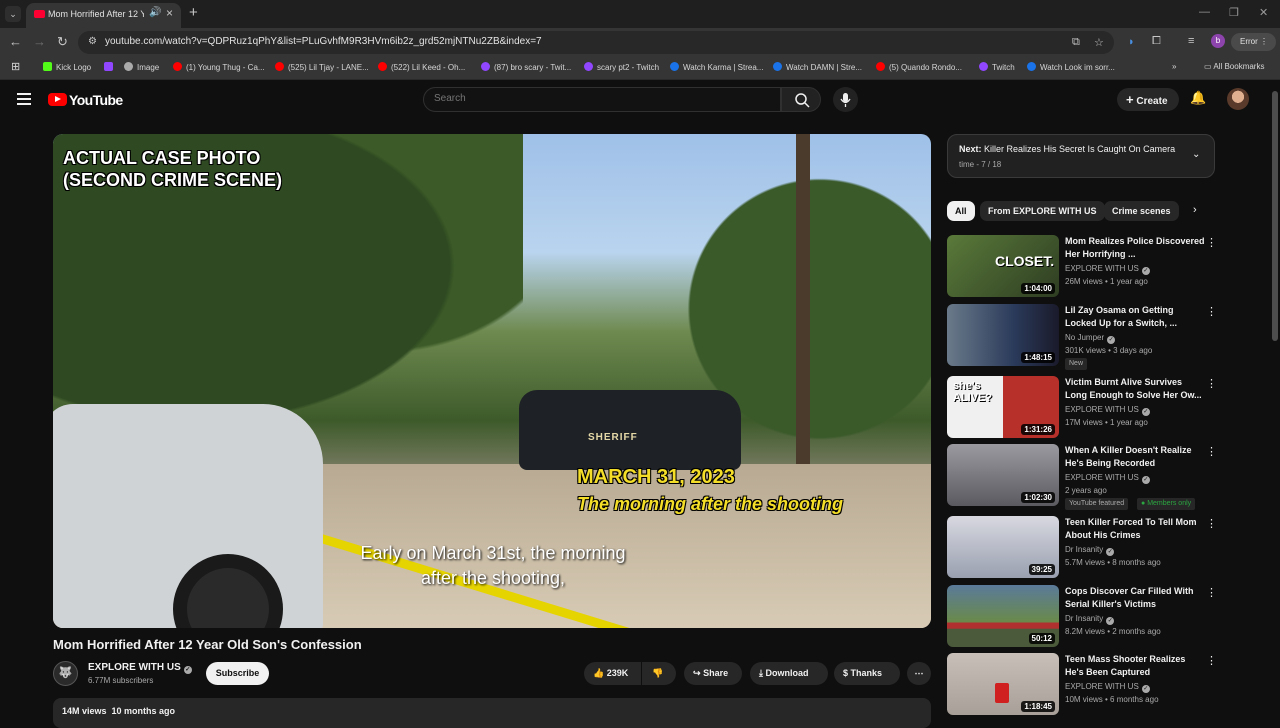 This screenshot has width=1280, height=728. Describe the element at coordinates (492, 713) in the screenshot. I see `description-box: 14M views 10 months ago` at that location.